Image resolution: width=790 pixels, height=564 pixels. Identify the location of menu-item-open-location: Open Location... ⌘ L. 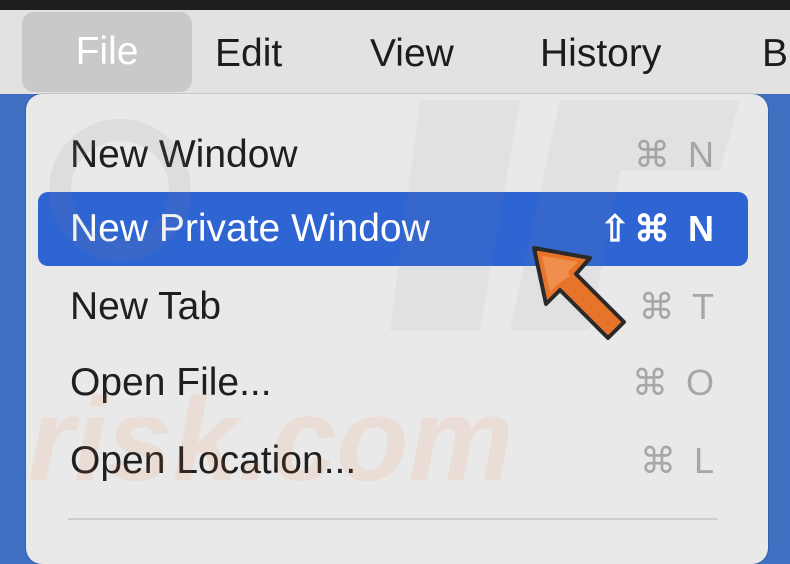
(393, 461).